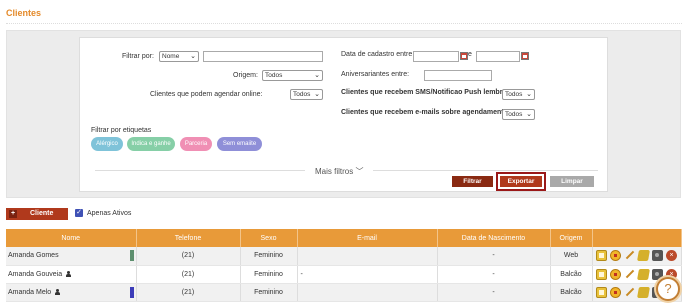 This screenshot has width=688, height=303. What do you see at coordinates (521, 181) in the screenshot?
I see `exportar-button: Exportar` at bounding box center [521, 181].